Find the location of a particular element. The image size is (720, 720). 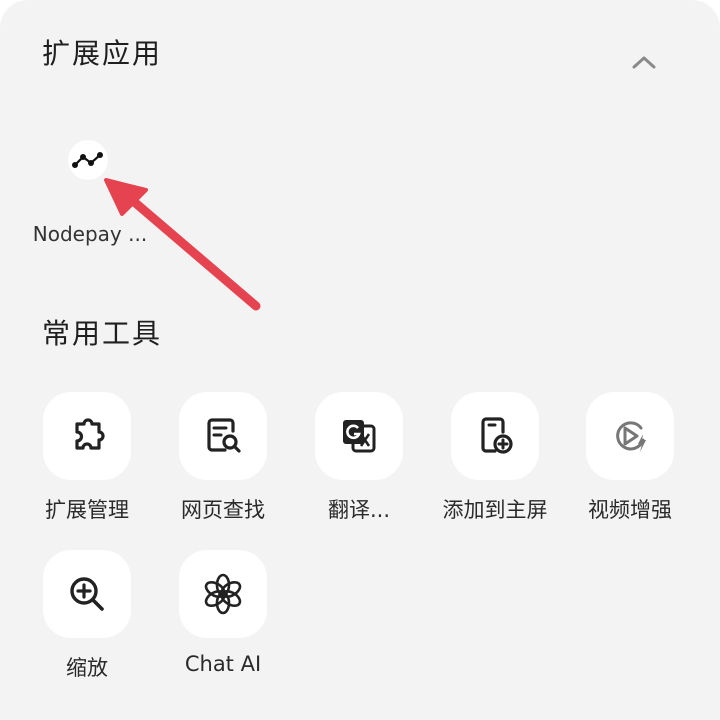

tool-label: 视频增强 is located at coordinates (630, 510).